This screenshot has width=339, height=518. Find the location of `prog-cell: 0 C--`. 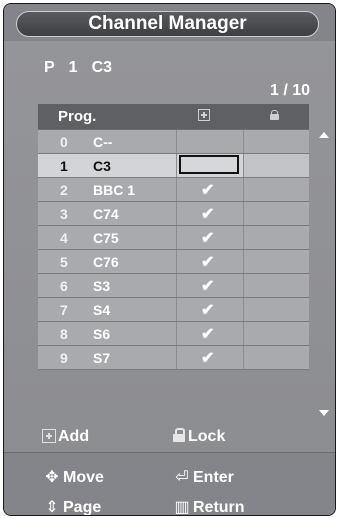

prog-cell: 0 C-- is located at coordinates (107, 141).